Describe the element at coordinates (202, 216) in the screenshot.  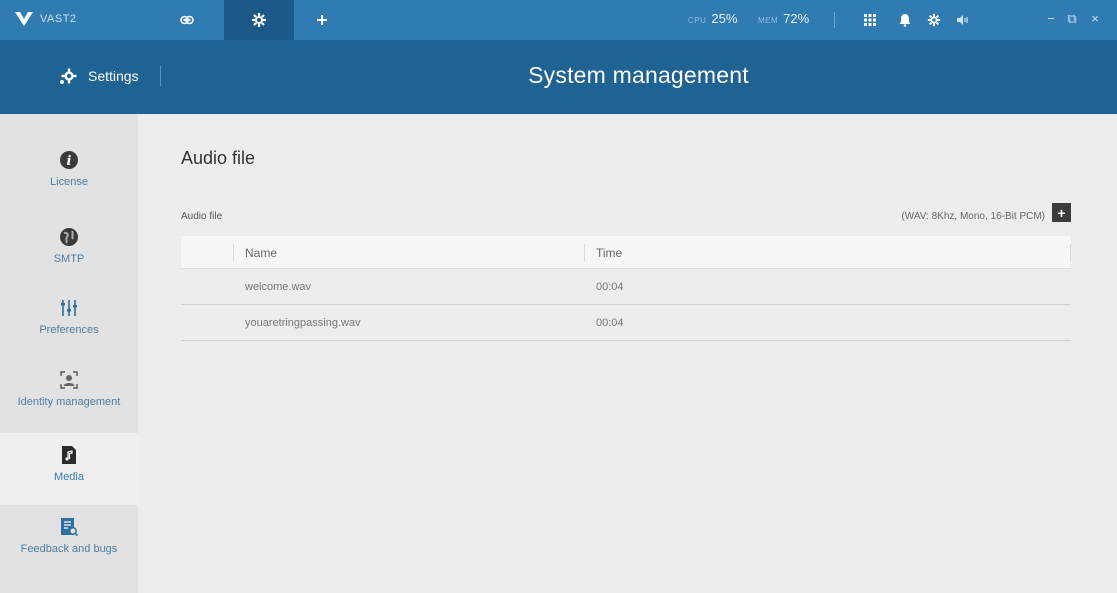
I see `audio-file-section-label: Audio file` at that location.